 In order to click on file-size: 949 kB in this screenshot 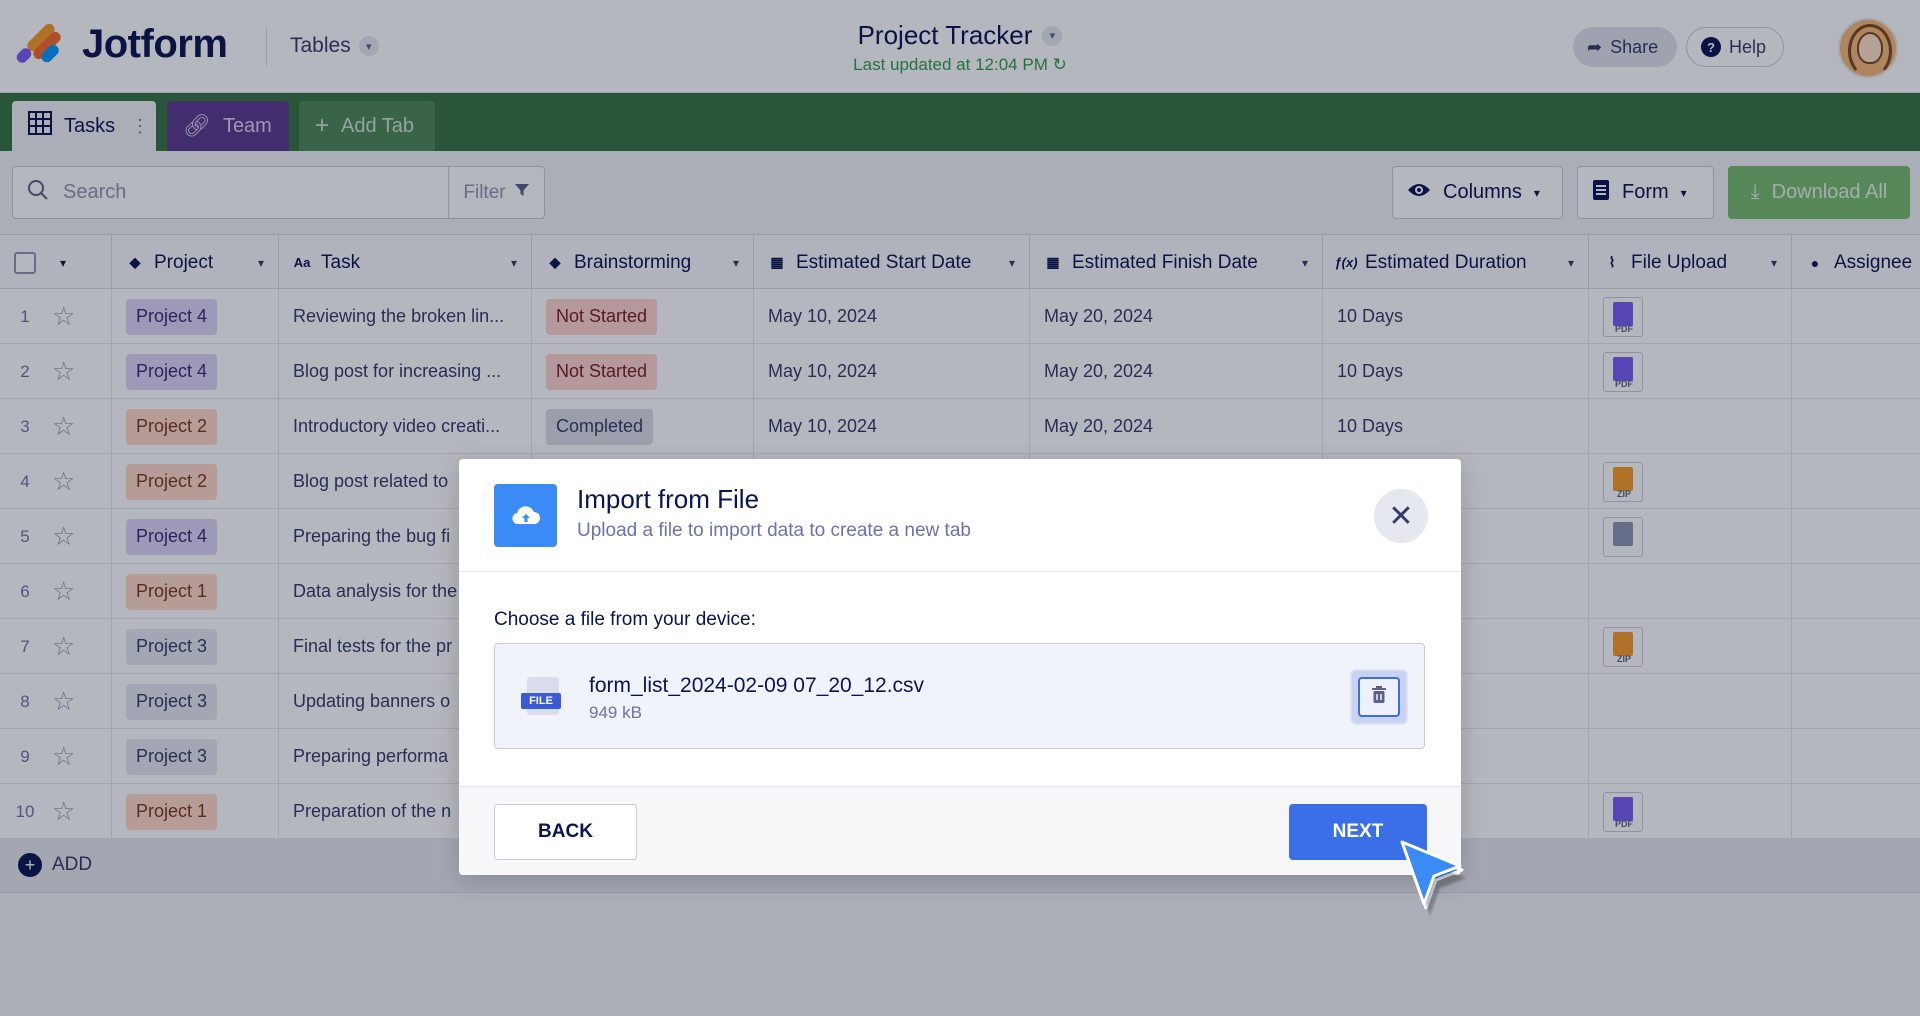, I will do `click(615, 712)`.